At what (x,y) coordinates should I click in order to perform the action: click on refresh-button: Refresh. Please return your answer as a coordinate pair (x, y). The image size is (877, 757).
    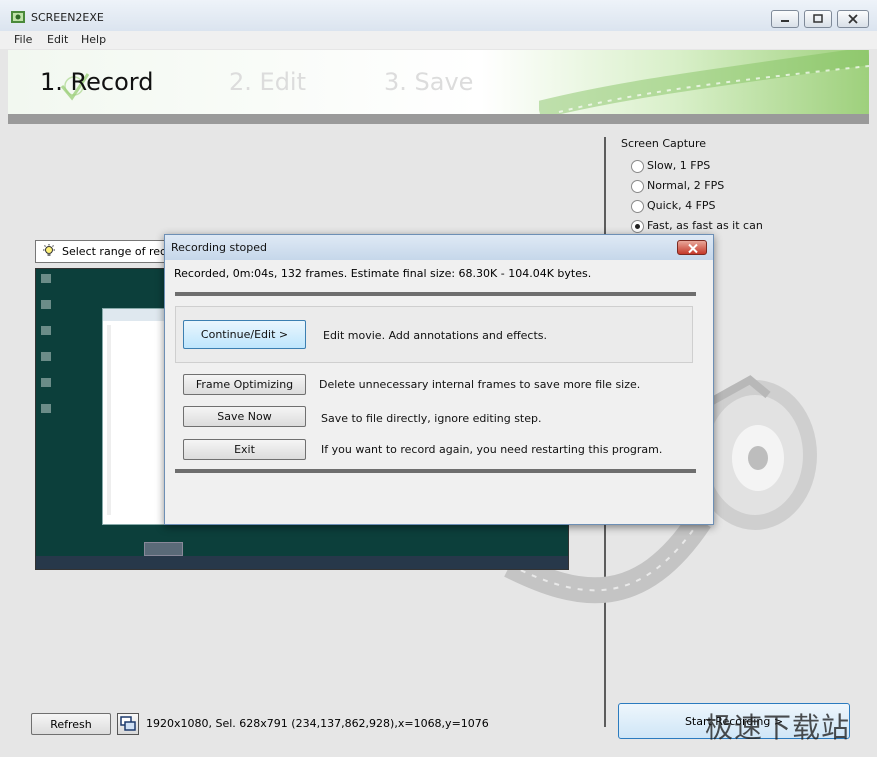
    Looking at the image, I should click on (71, 724).